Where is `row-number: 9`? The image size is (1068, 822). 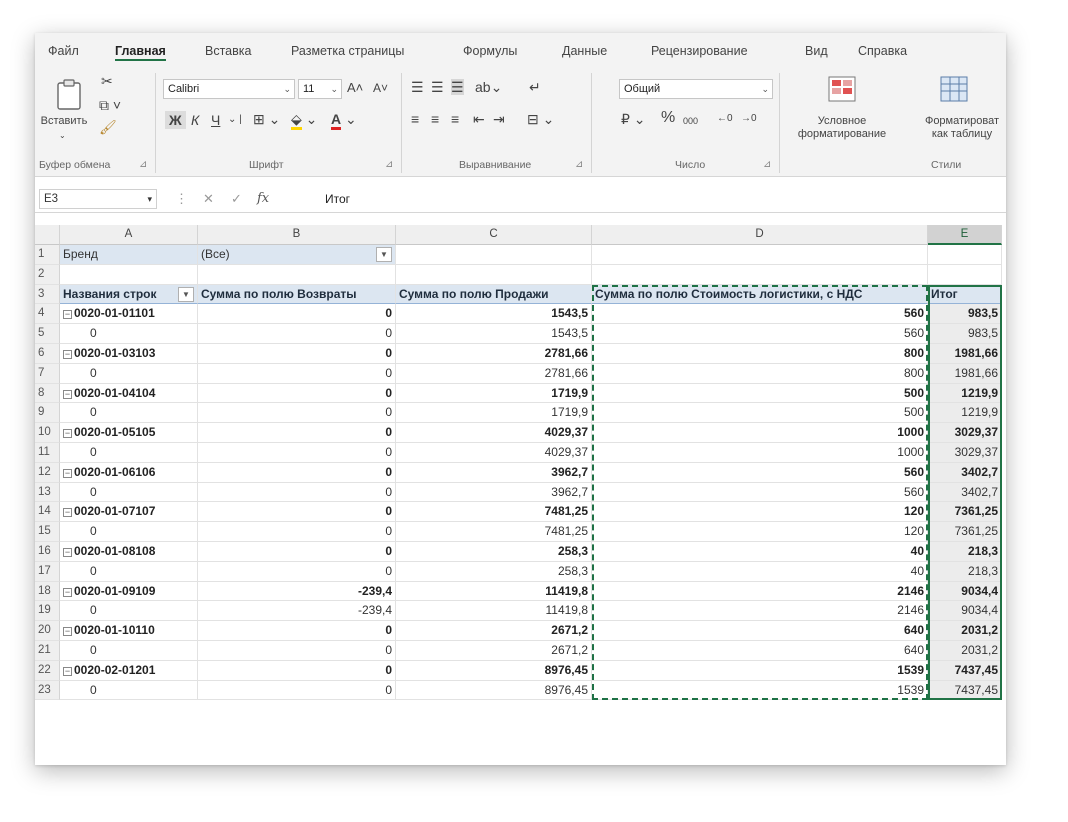
row-number: 9 is located at coordinates (47, 413).